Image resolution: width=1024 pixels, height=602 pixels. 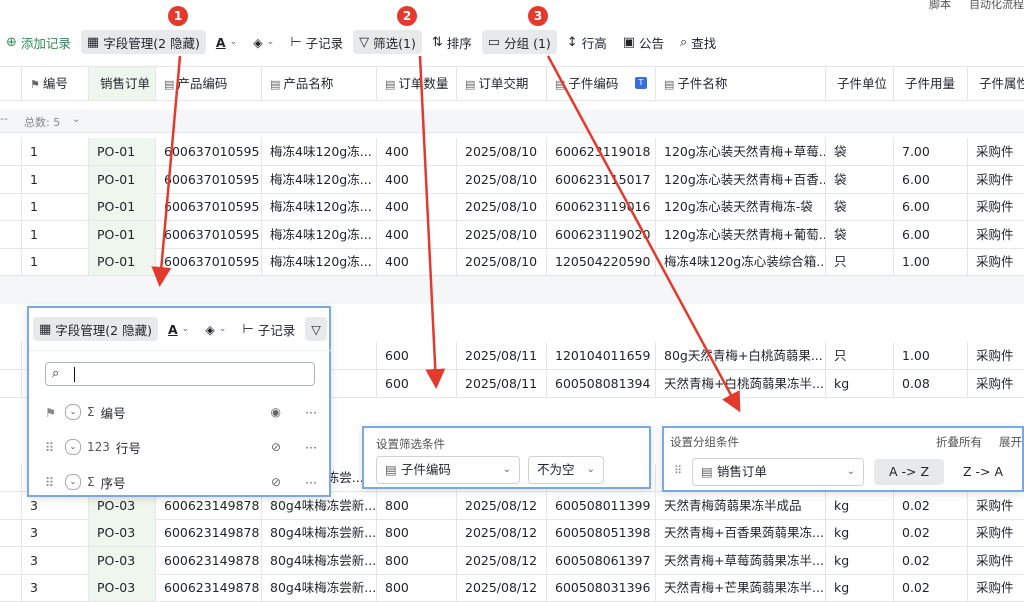 I want to click on eye-off-icon: ⊘, so click(x=276, y=482).